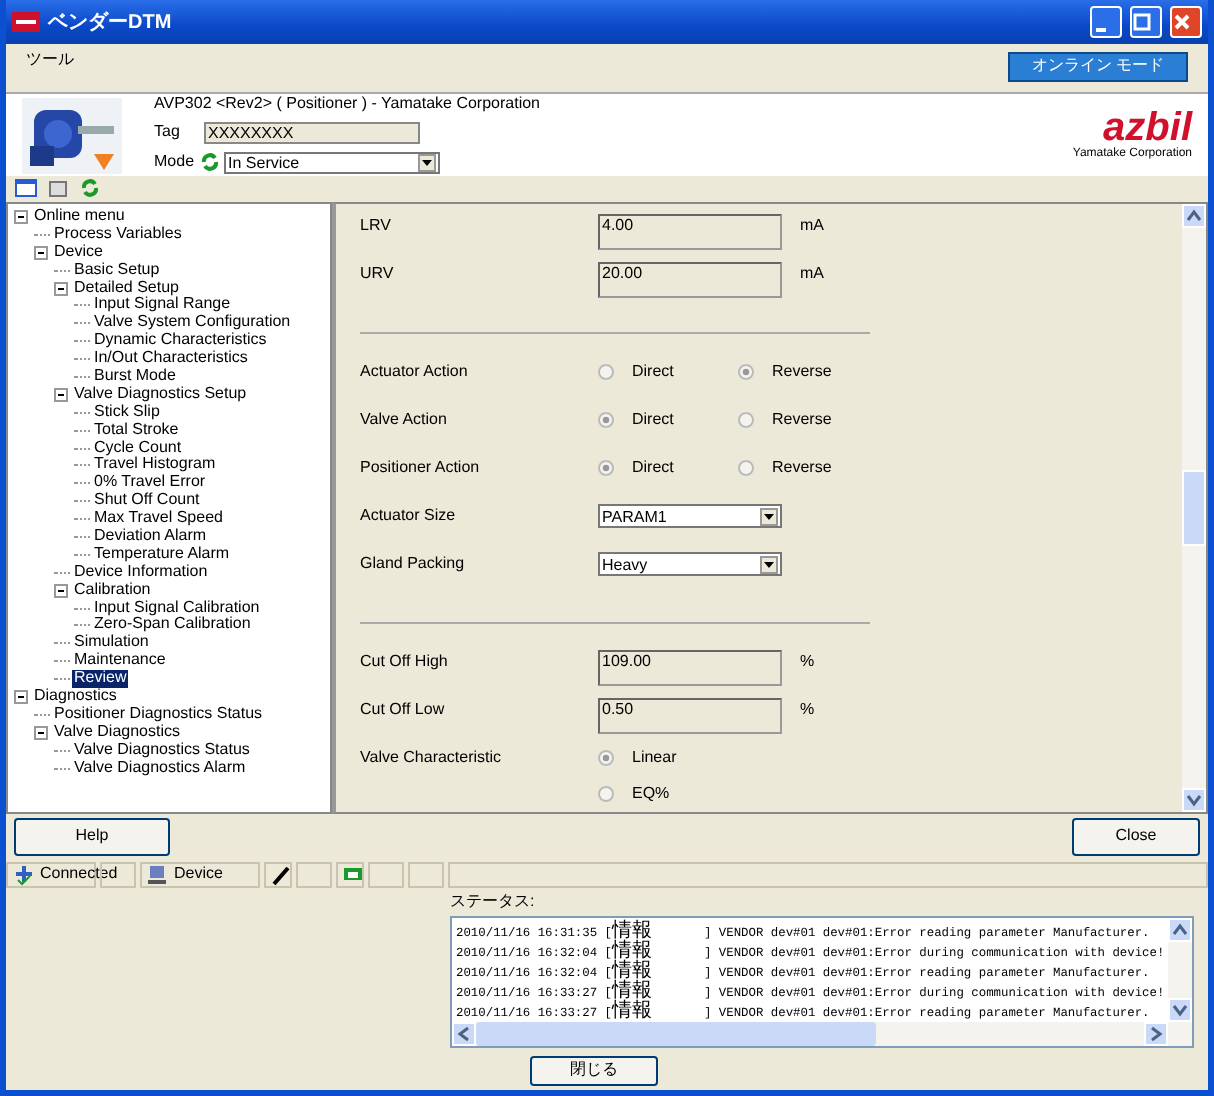 Image resolution: width=1214 pixels, height=1096 pixels. I want to click on input-field: 109.00, so click(690, 668).